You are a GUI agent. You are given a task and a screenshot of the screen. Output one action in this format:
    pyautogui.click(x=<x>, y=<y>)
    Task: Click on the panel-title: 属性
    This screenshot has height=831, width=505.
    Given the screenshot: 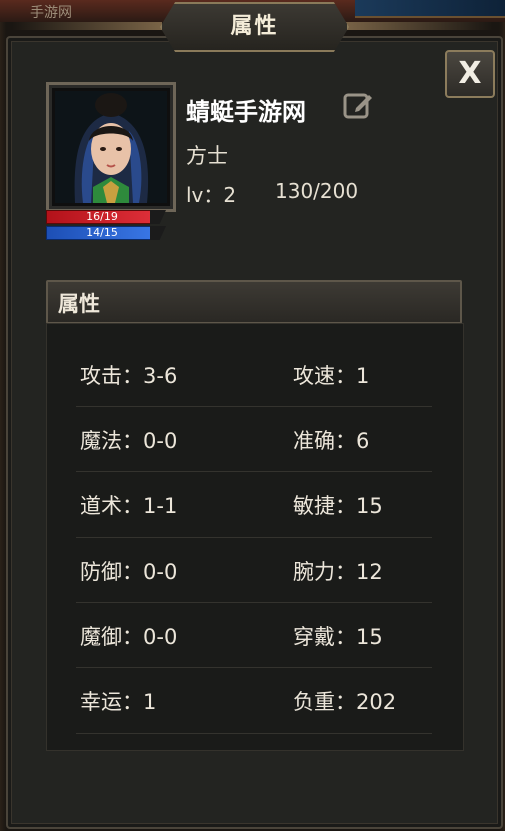 What is the action you would take?
    pyautogui.click(x=254, y=26)
    